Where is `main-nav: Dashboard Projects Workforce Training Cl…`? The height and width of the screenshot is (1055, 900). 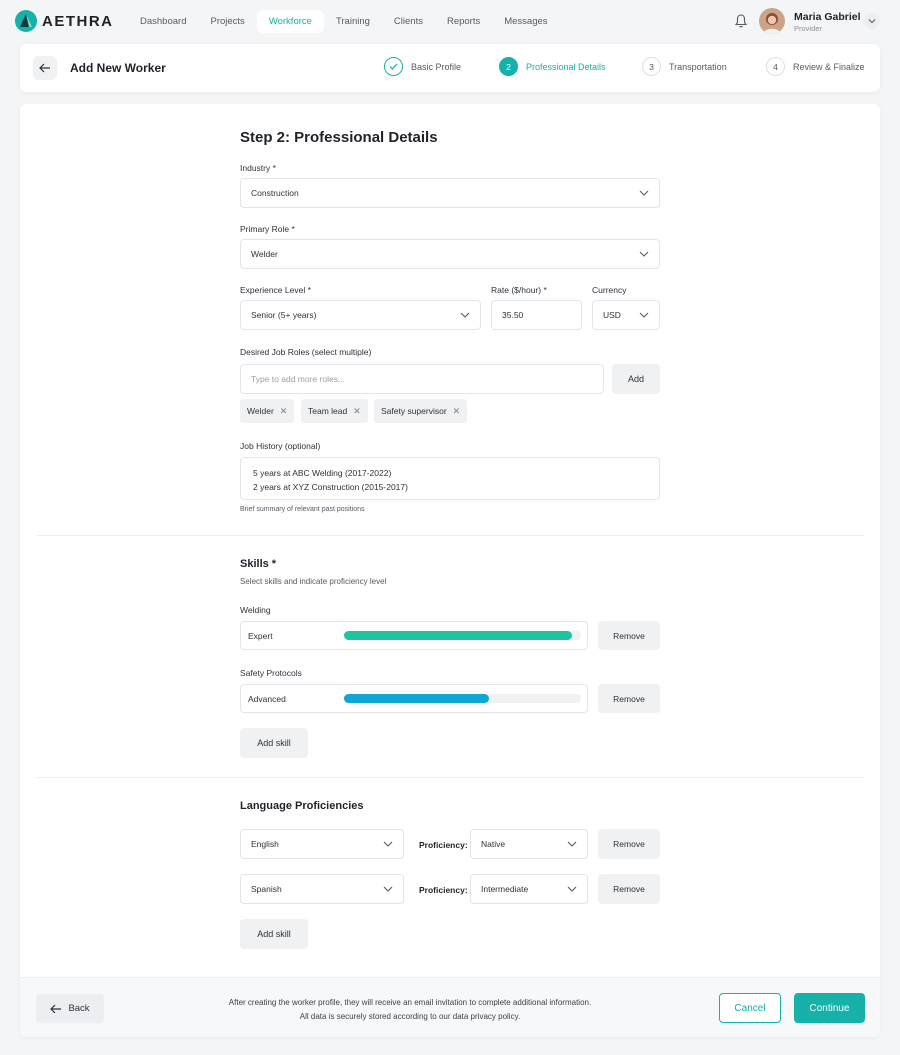
main-nav: Dashboard Projects Workforce Training Cl… is located at coordinates (344, 21).